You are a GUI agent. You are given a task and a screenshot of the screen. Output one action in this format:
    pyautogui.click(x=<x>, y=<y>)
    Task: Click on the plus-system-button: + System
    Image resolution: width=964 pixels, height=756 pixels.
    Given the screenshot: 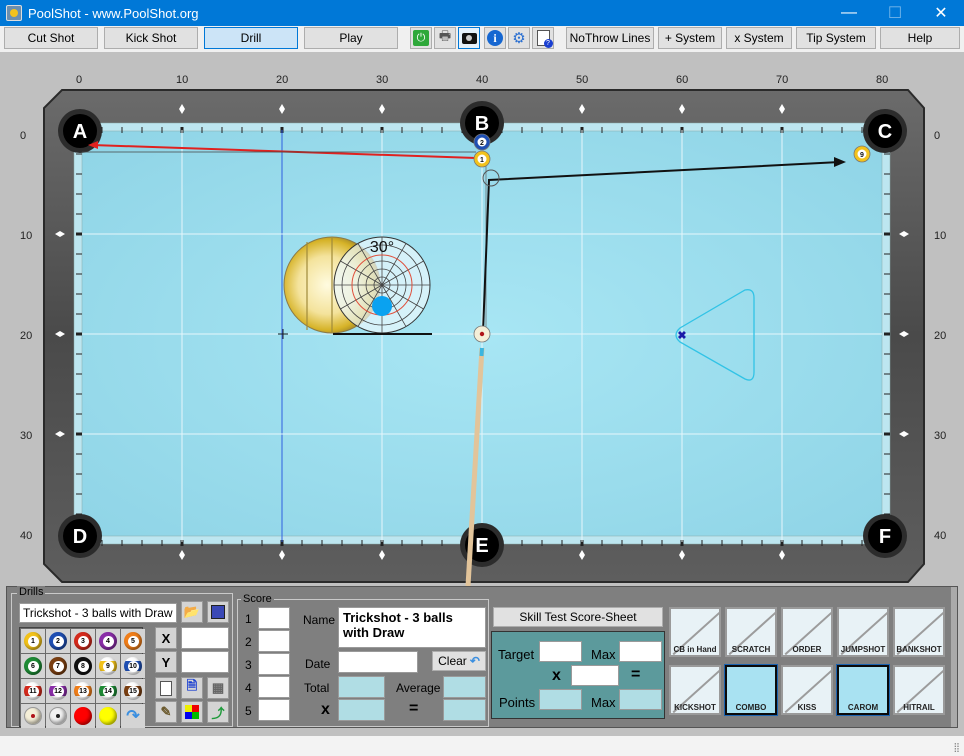 What is the action you would take?
    pyautogui.click(x=690, y=38)
    